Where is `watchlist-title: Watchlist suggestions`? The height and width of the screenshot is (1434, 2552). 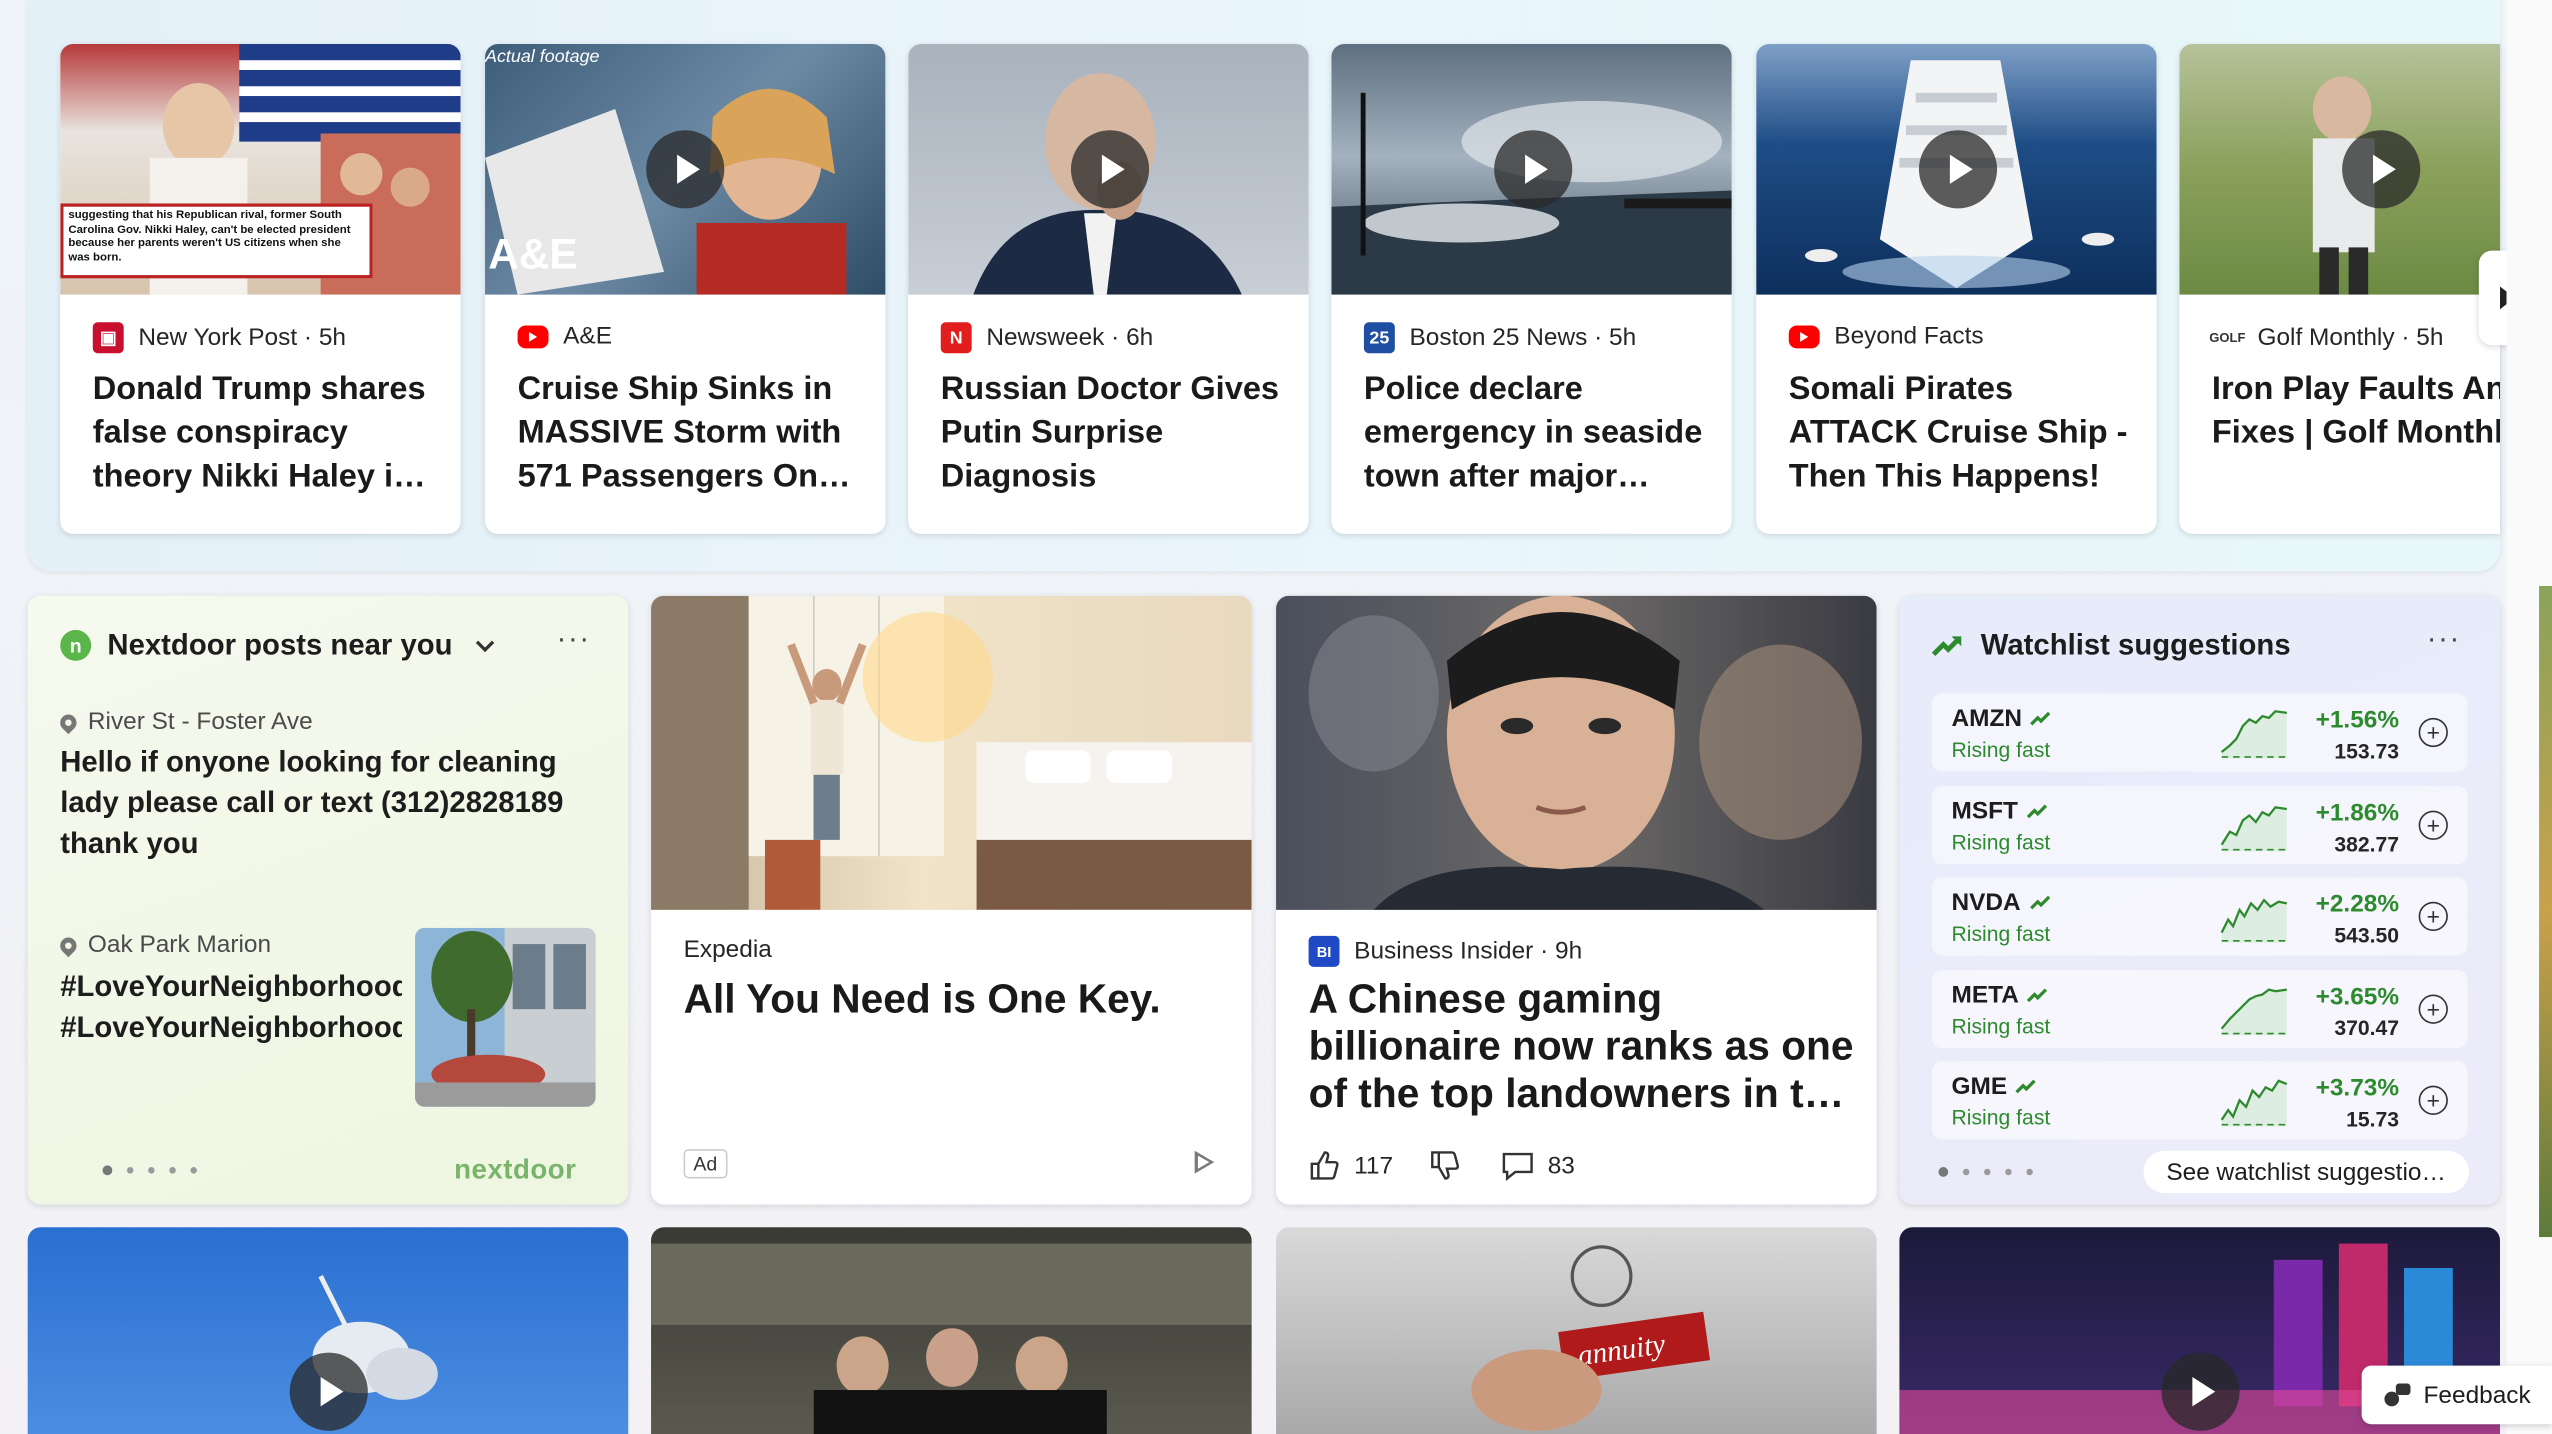 watchlist-title: Watchlist suggestions is located at coordinates (2135, 644).